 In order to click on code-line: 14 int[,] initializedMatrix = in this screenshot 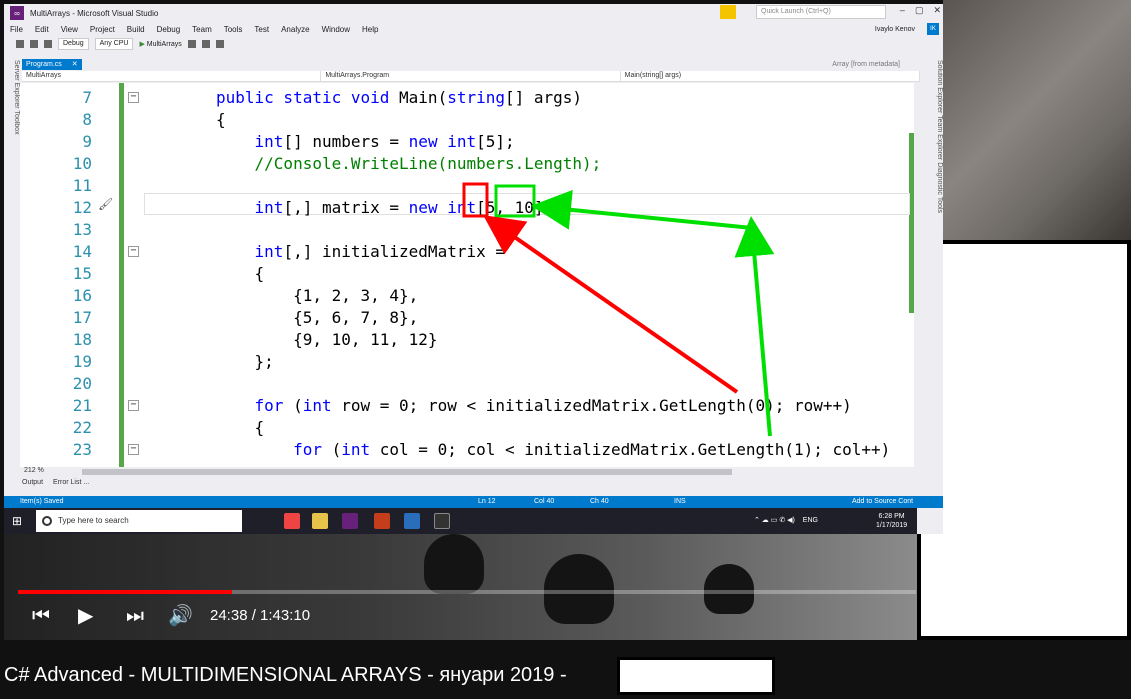, I will do `click(467, 252)`.